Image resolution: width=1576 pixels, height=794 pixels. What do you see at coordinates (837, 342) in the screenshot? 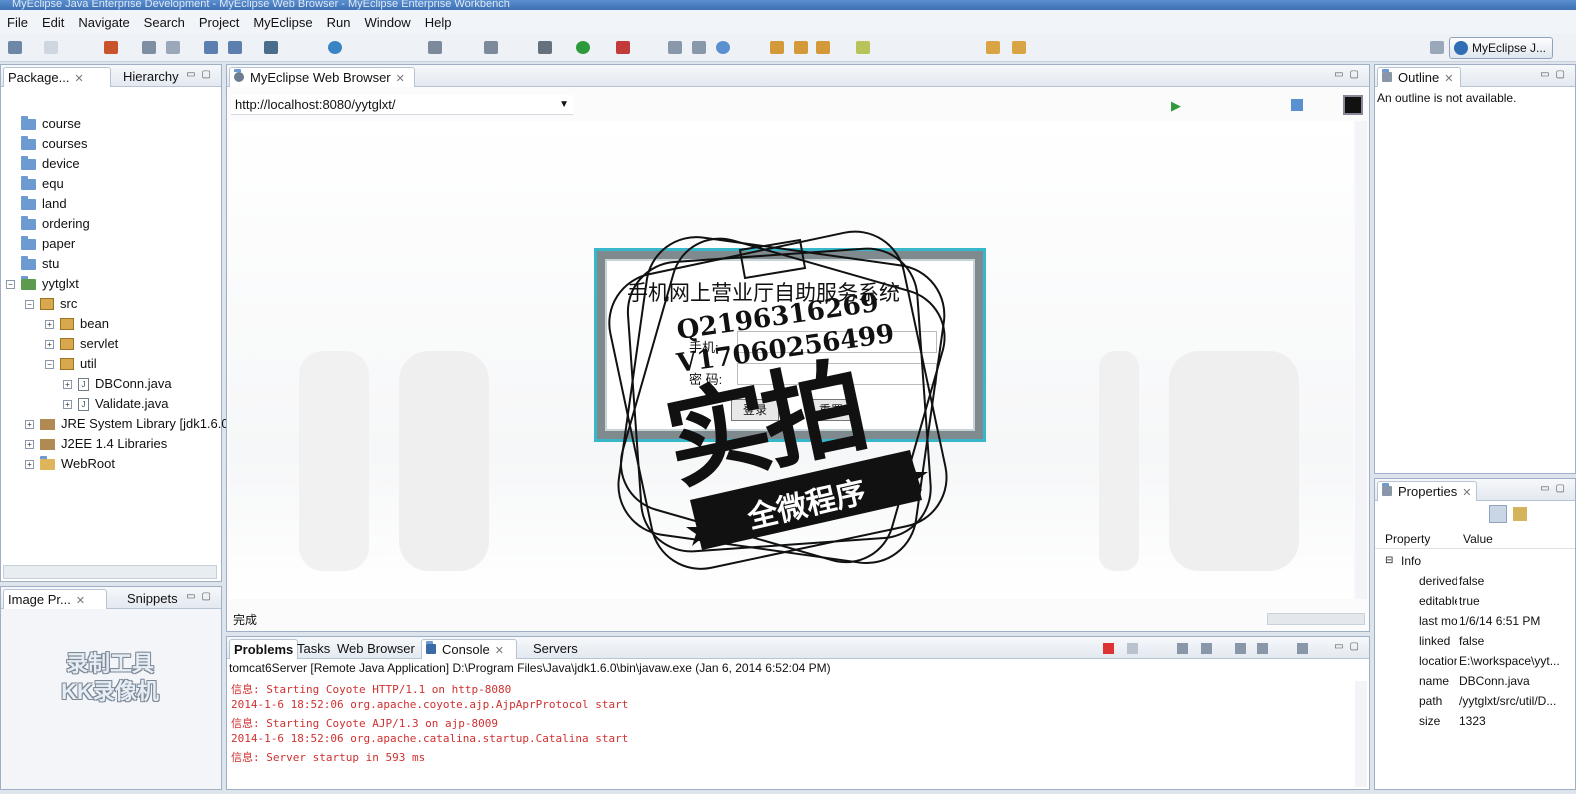
I see `username-input` at bounding box center [837, 342].